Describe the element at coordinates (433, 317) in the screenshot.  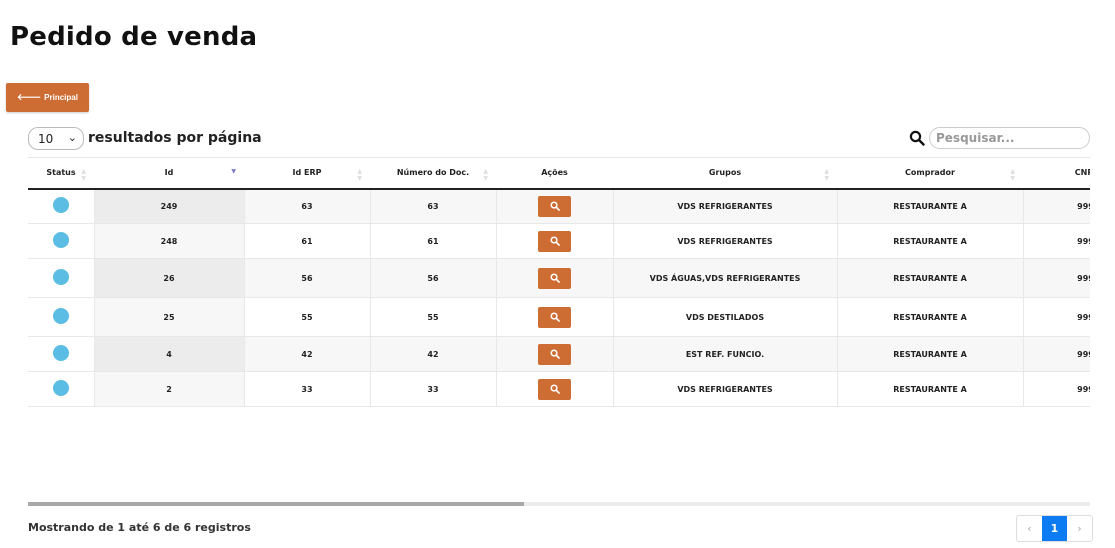
I see `cell-numero-doc: 55` at that location.